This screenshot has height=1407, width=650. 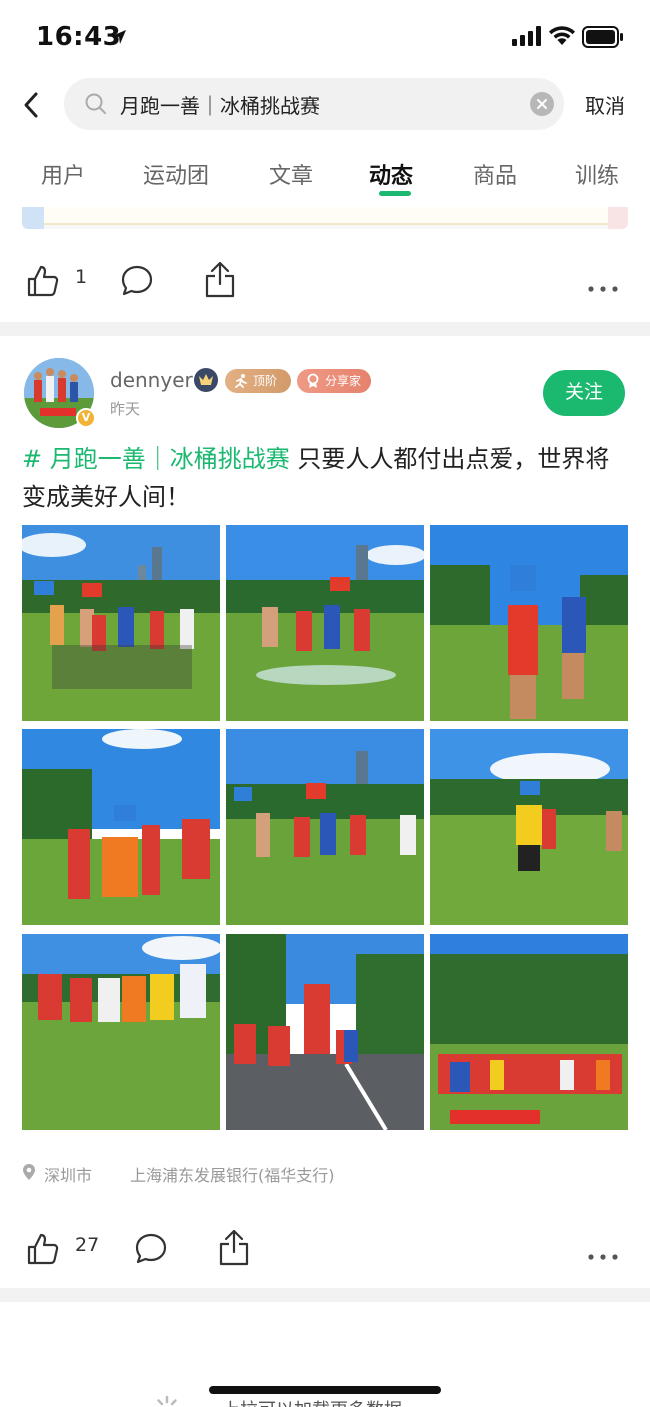 What do you see at coordinates (96, 106) in the screenshot?
I see `search-icon` at bounding box center [96, 106].